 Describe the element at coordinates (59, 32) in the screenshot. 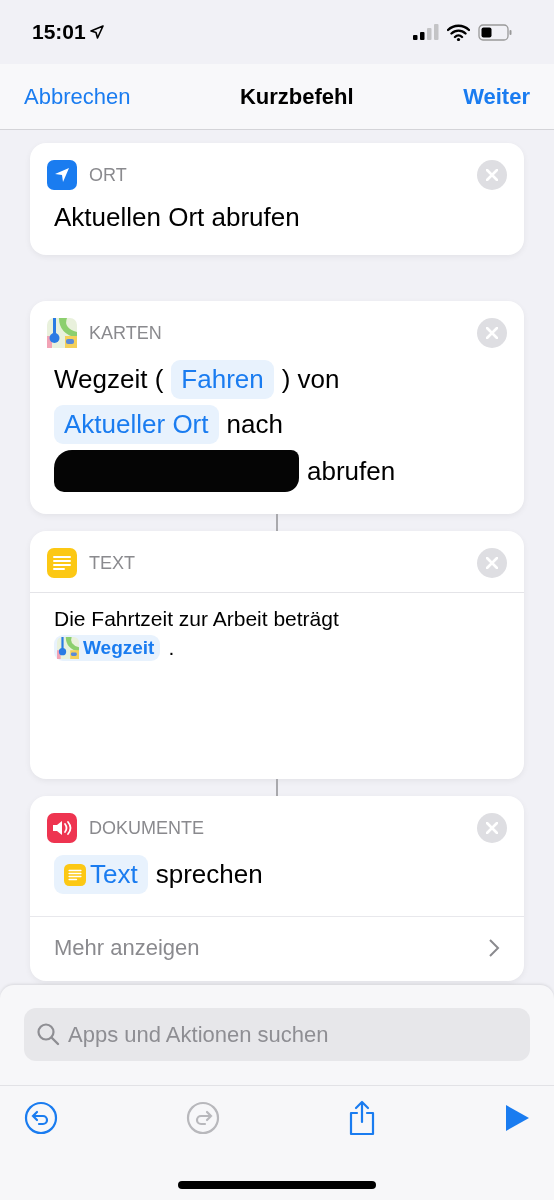

I see `status-time: 15:01` at that location.